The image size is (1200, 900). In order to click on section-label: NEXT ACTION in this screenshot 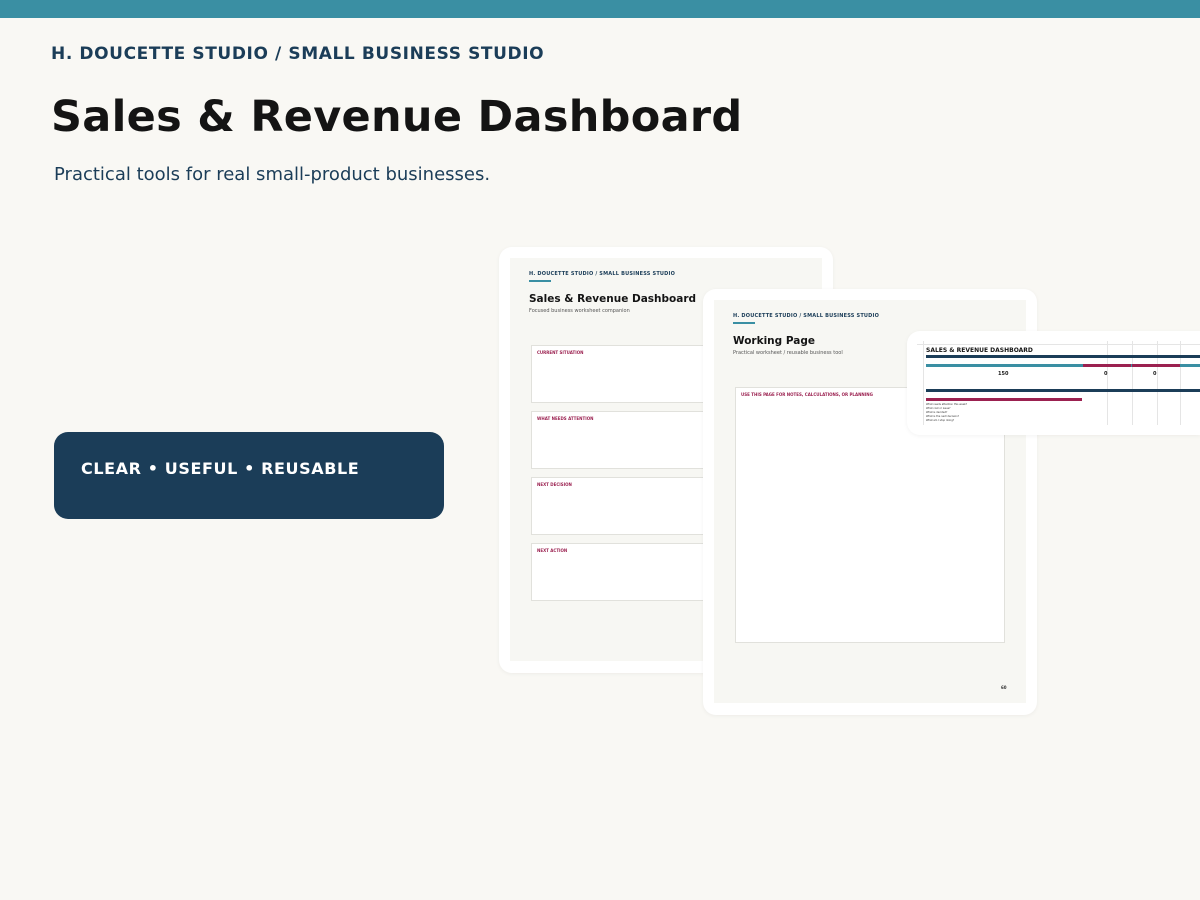, I will do `click(552, 550)`.